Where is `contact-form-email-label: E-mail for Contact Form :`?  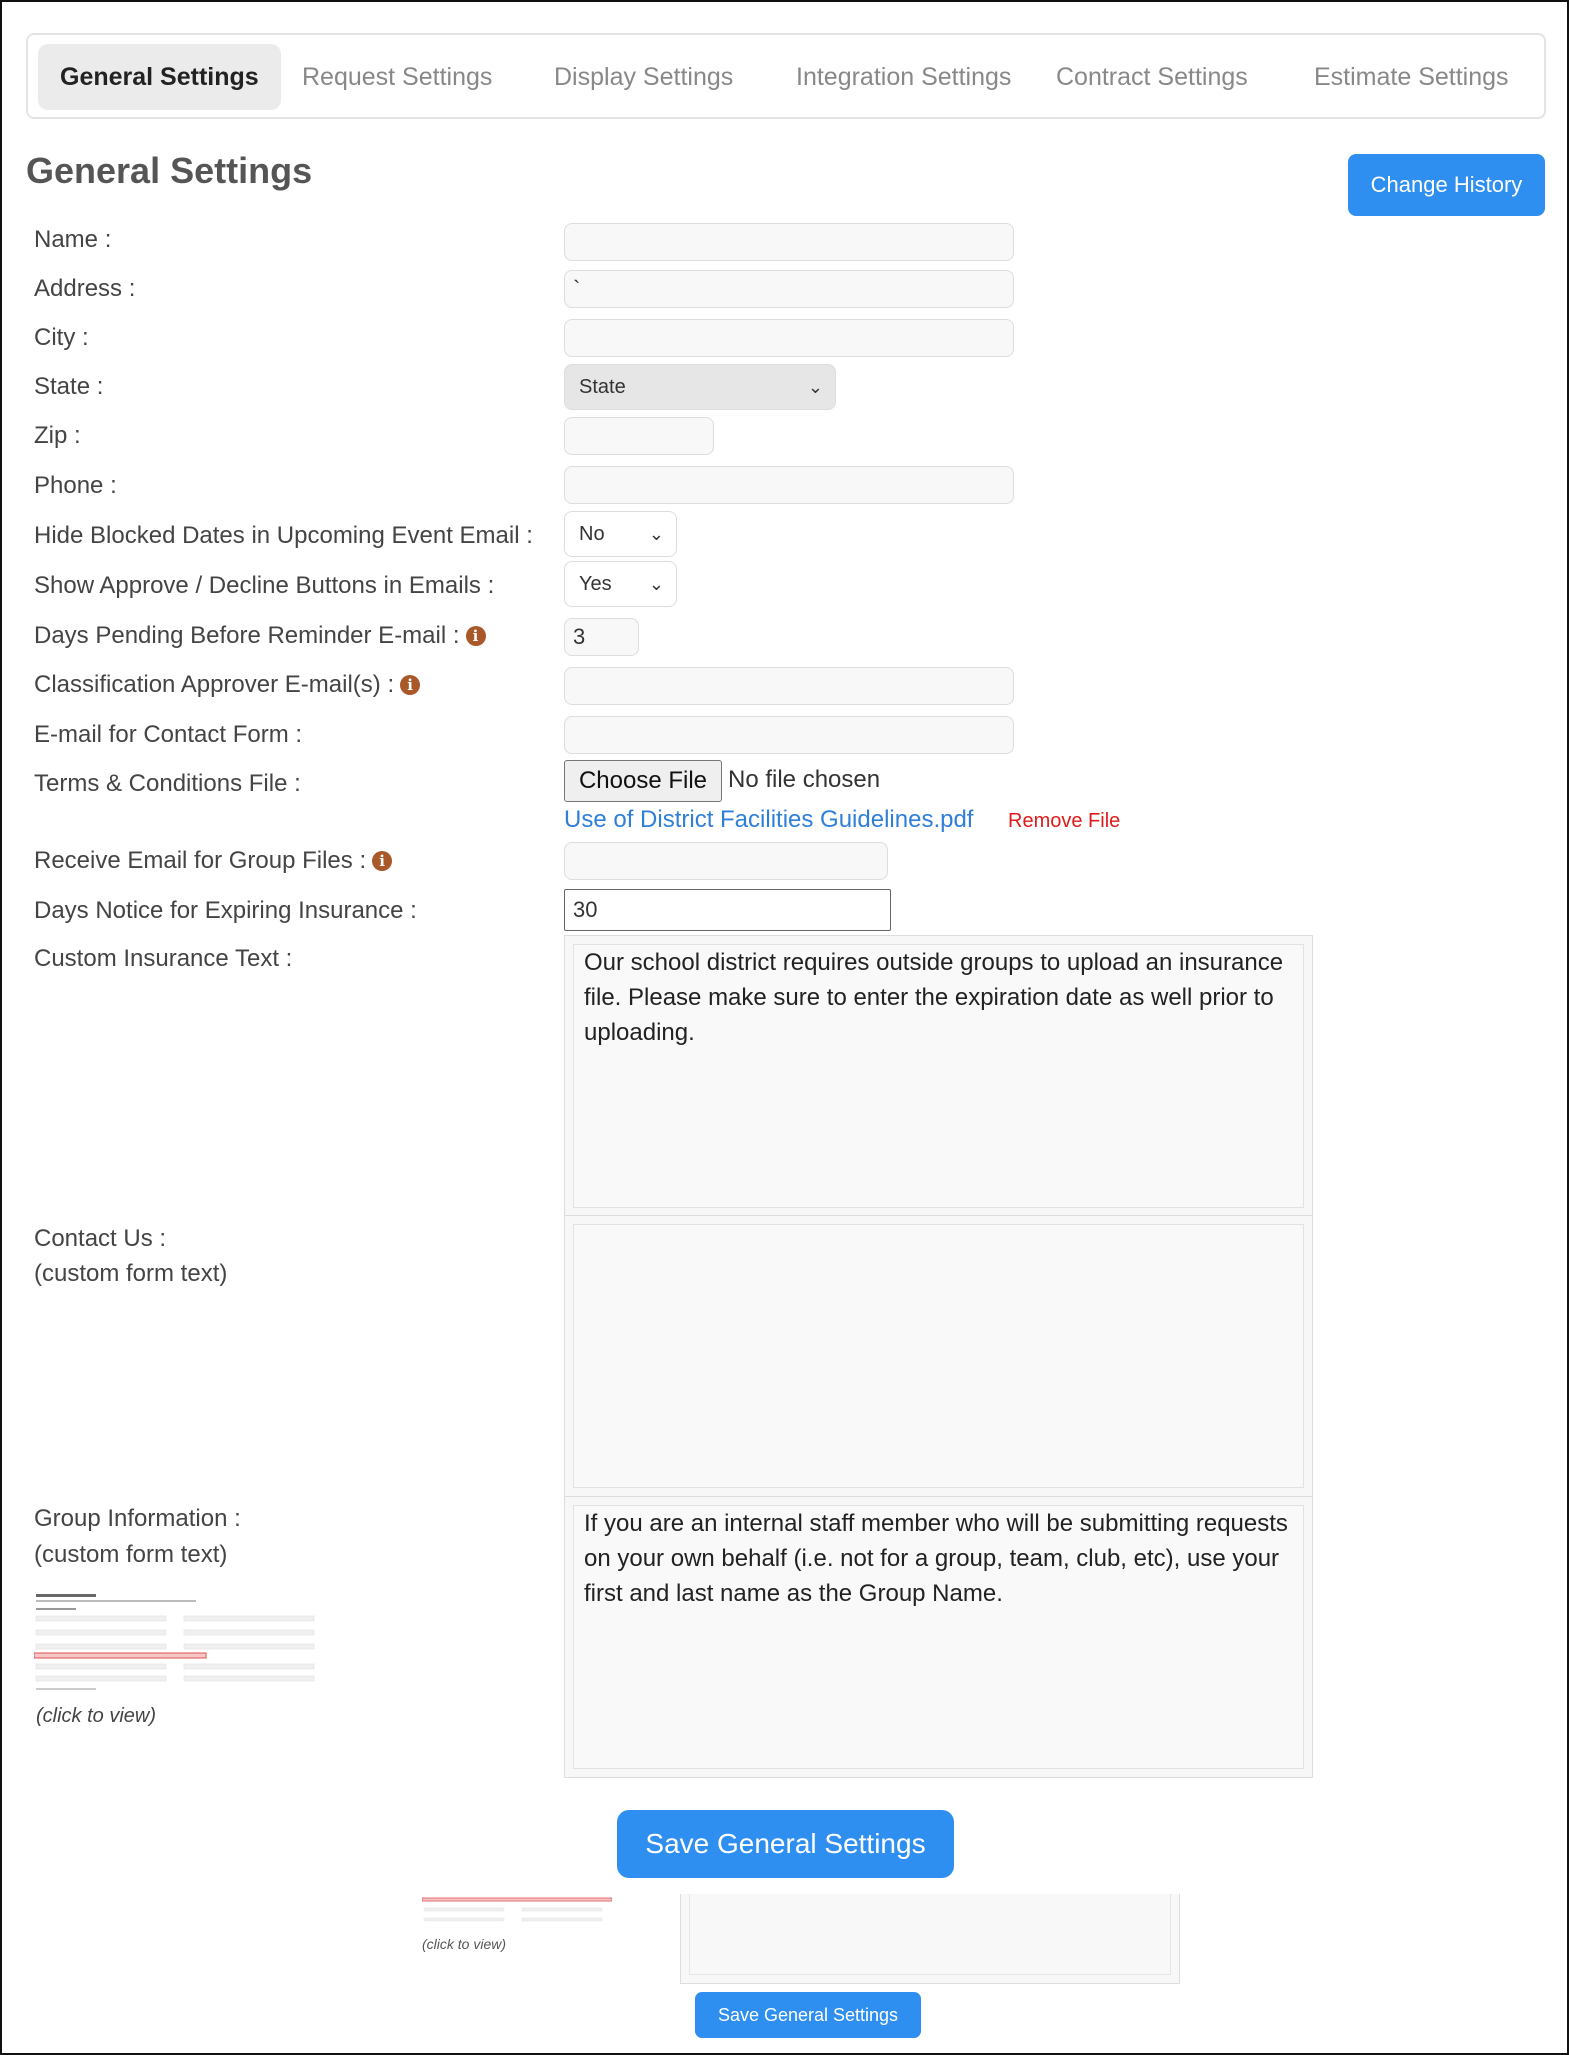
contact-form-email-label: E-mail for Contact Form : is located at coordinates (168, 734).